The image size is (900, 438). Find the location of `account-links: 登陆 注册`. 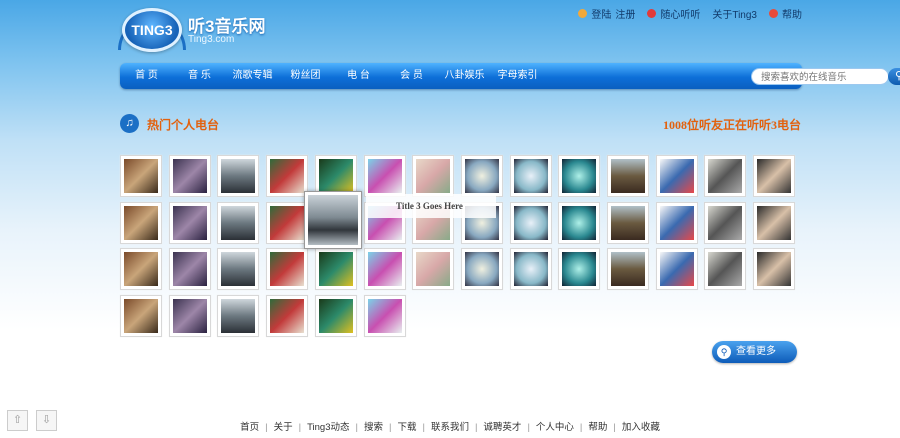

account-links: 登陆 注册 is located at coordinates (606, 13).